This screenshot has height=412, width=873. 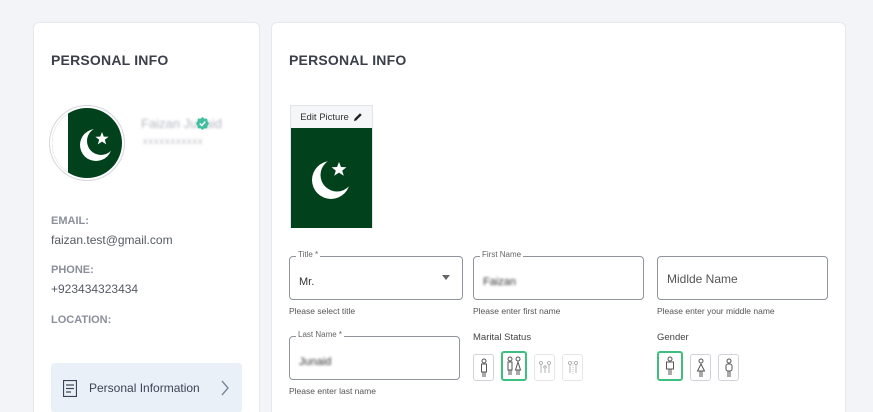 What do you see at coordinates (81, 320) in the screenshot?
I see `location-label: LOCATION:` at bounding box center [81, 320].